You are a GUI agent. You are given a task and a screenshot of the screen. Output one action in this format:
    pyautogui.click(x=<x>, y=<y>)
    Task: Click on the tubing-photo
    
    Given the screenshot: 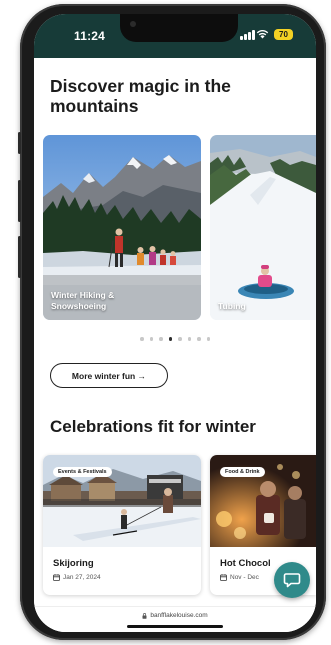 What is the action you would take?
    pyautogui.click(x=263, y=227)
    